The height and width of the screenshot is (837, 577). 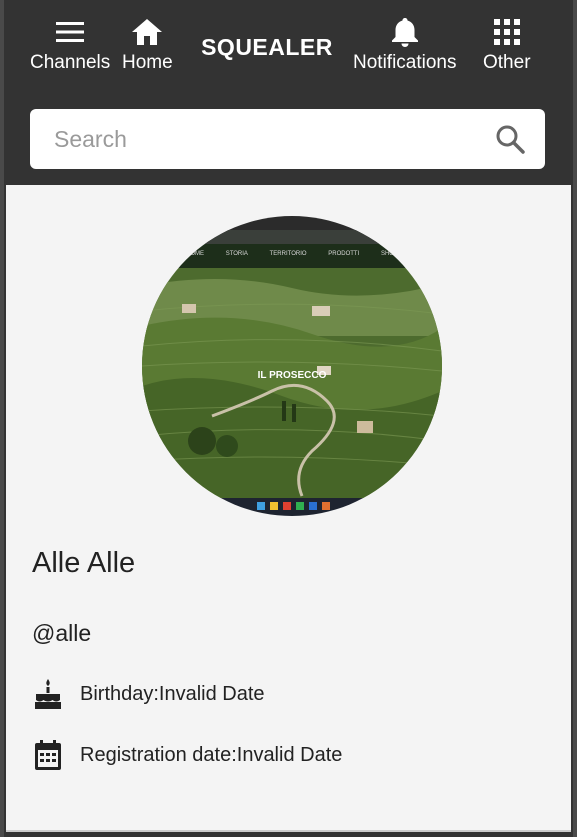 What do you see at coordinates (507, 62) in the screenshot?
I see `nav-other-label: Other` at bounding box center [507, 62].